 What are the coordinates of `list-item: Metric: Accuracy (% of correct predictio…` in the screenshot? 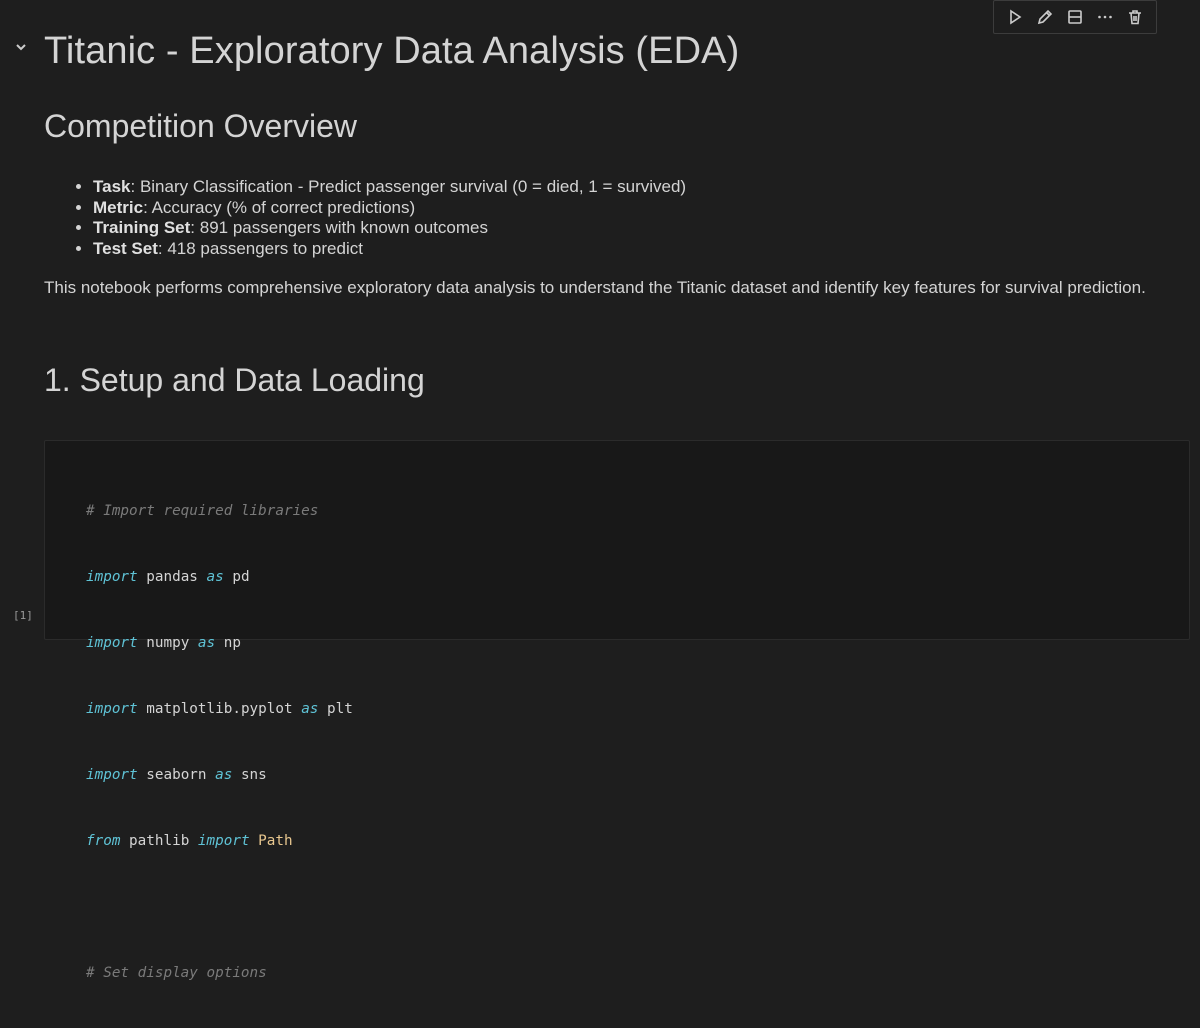 It's located at (389, 208).